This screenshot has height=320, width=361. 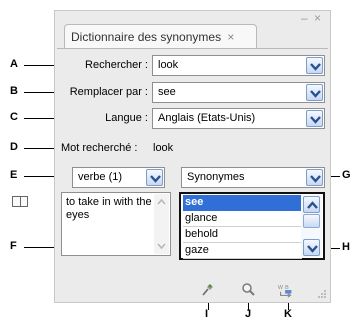 I want to click on scroll-down-button, so click(x=311, y=247).